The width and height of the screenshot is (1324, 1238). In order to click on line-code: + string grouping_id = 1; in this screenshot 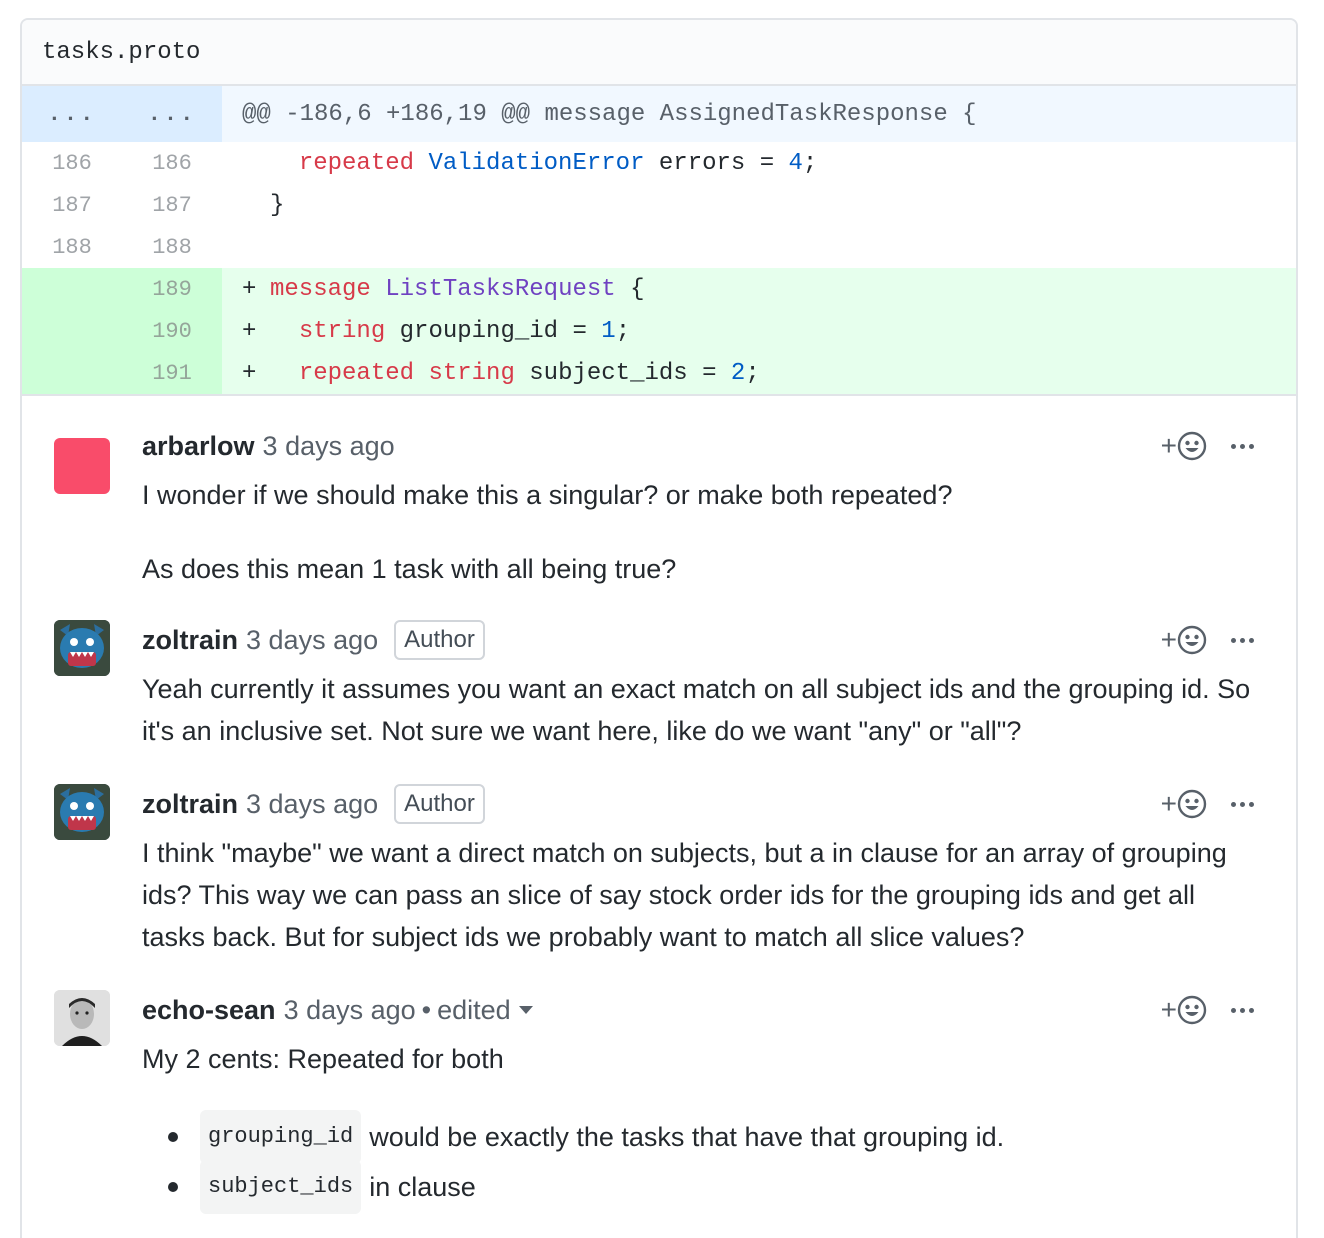, I will do `click(426, 331)`.